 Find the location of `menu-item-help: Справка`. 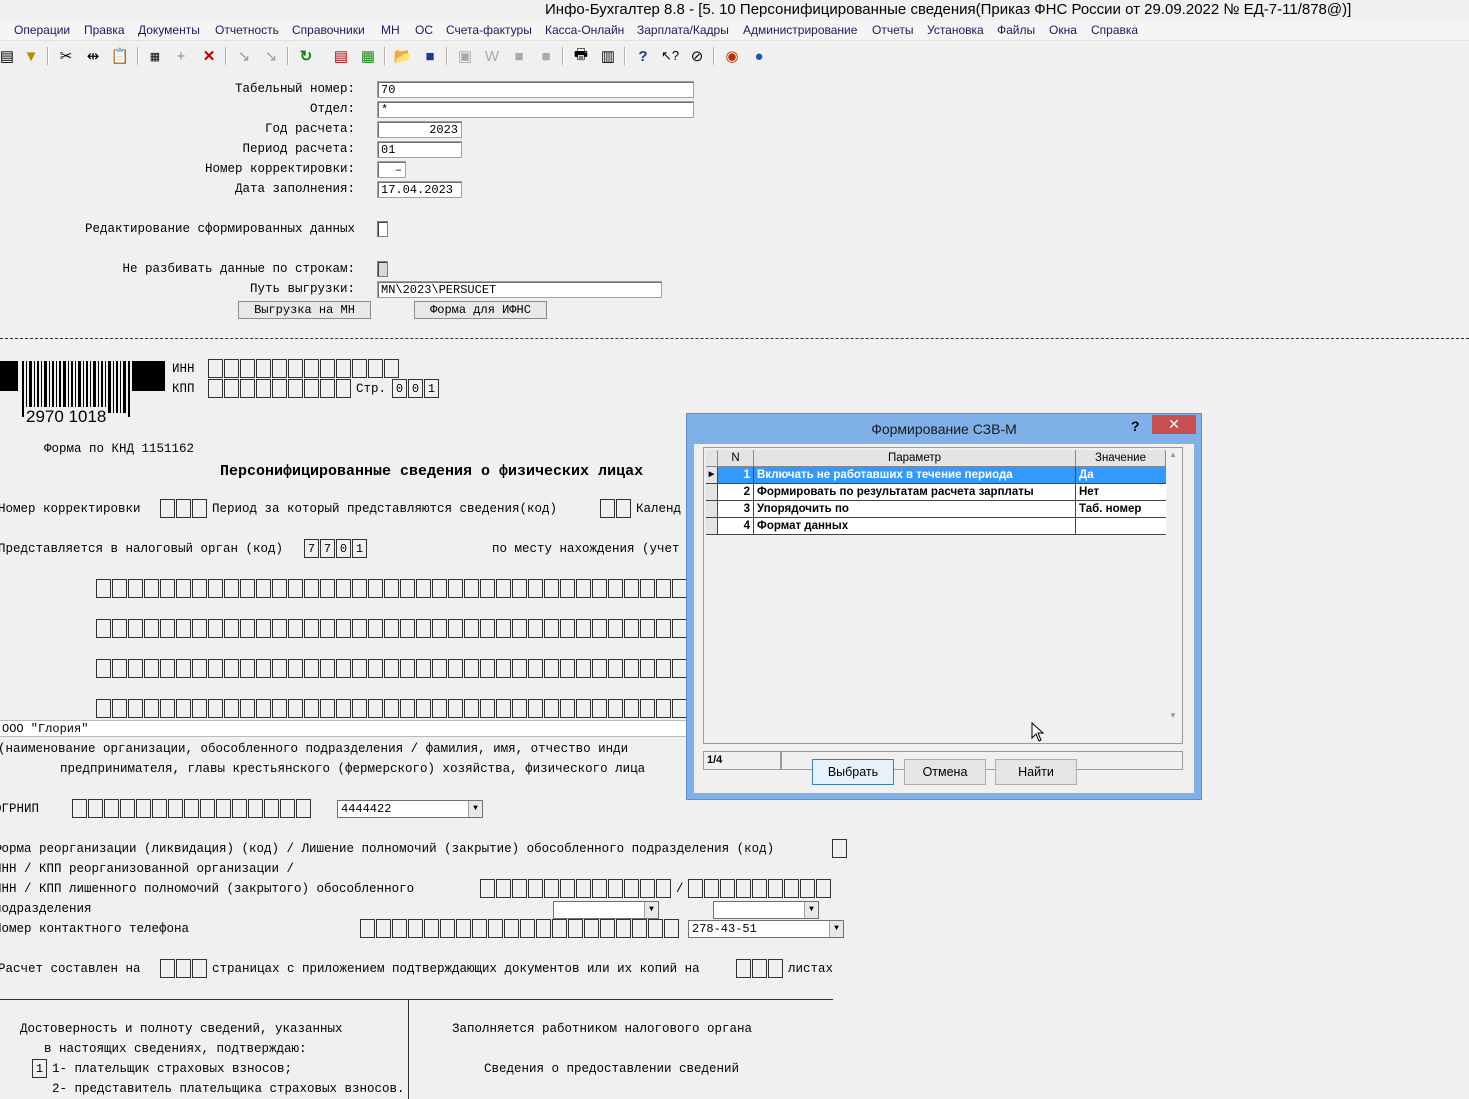

menu-item-help: Справка is located at coordinates (1114, 30).